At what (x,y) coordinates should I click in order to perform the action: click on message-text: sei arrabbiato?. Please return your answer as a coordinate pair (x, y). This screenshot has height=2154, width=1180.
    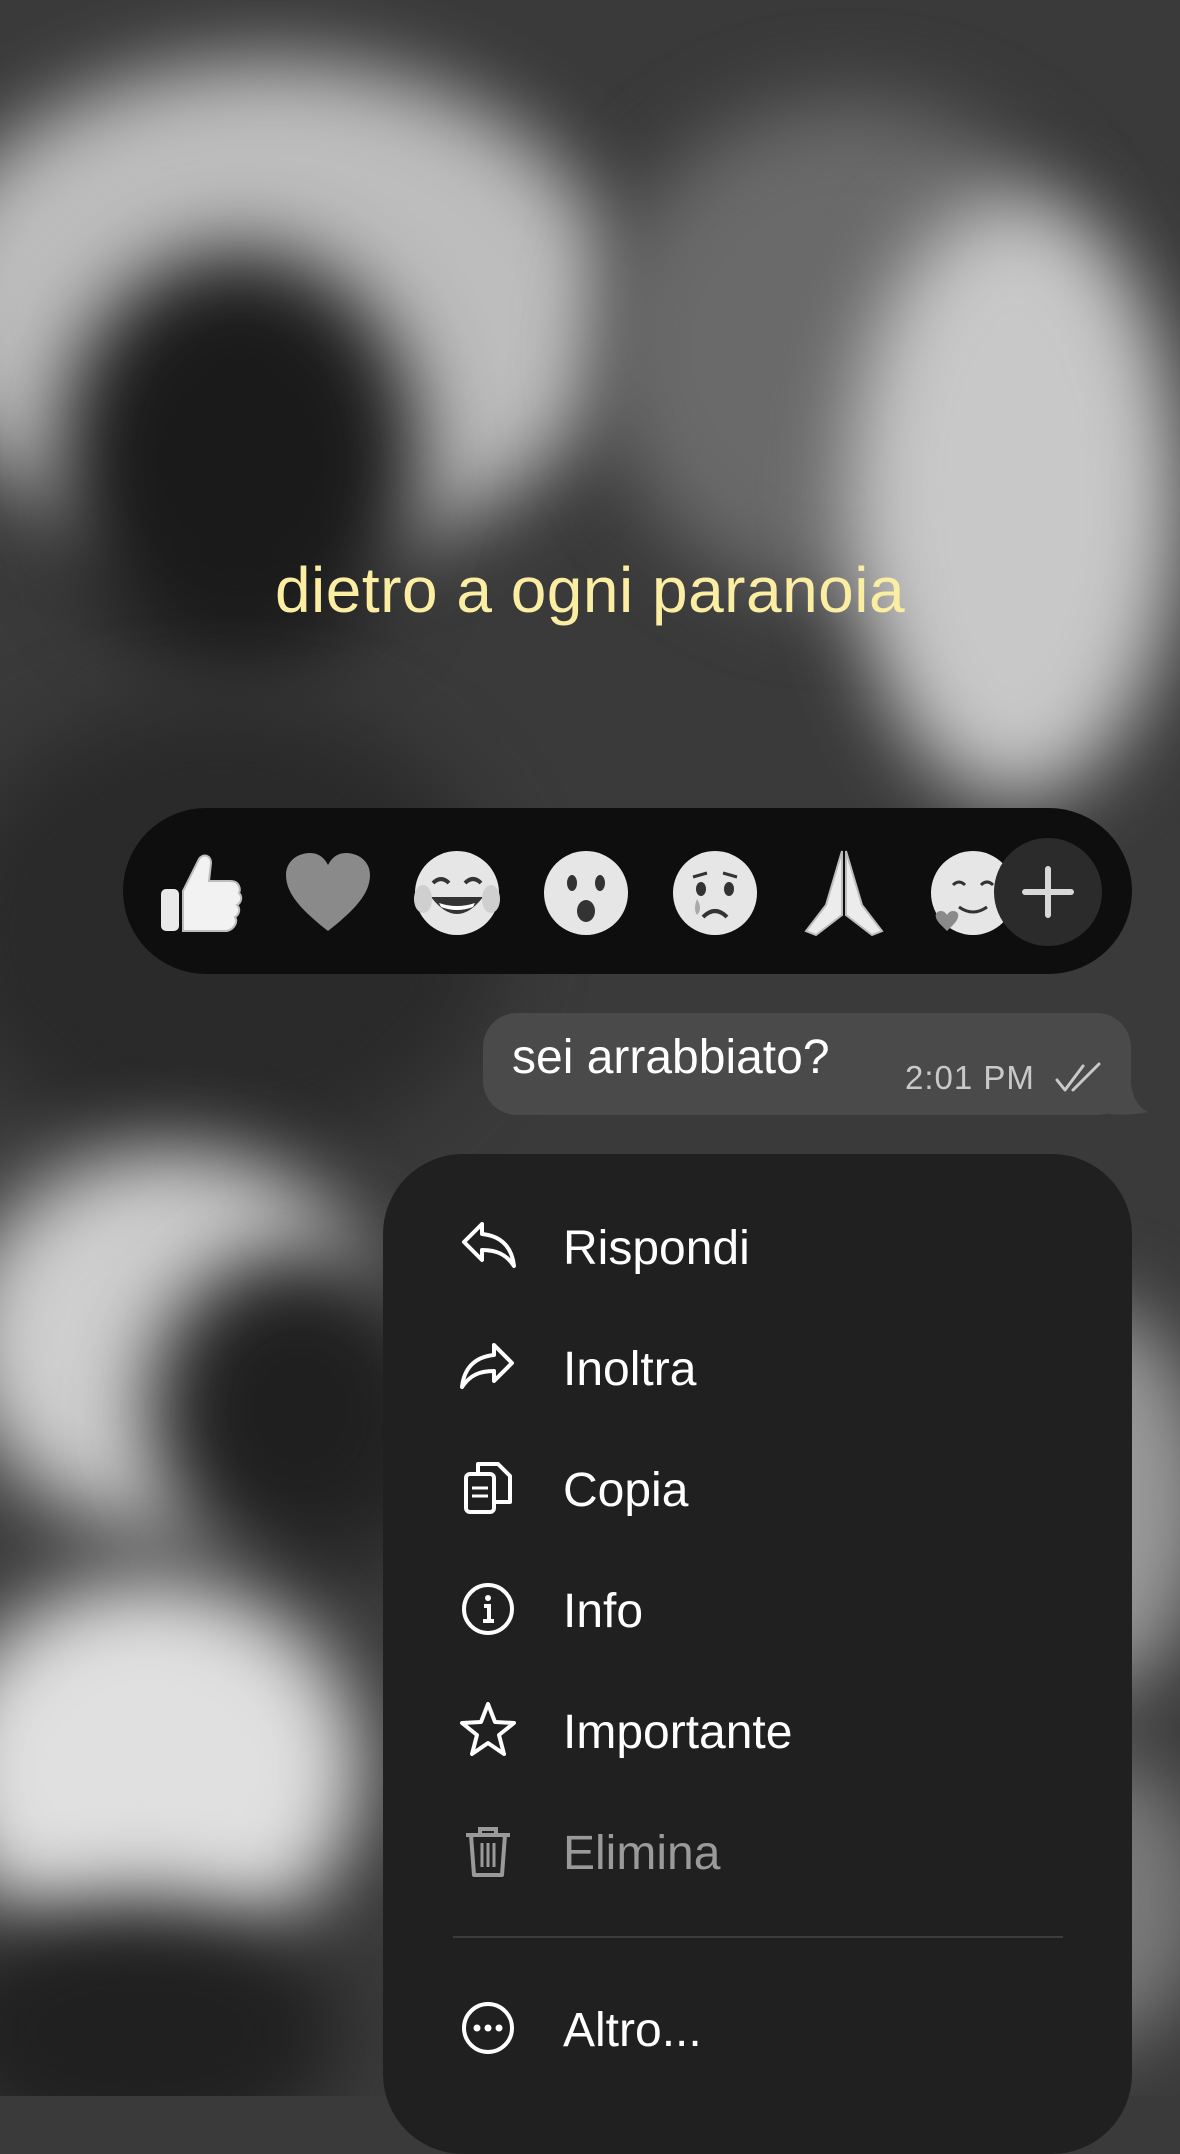
    Looking at the image, I should click on (671, 1057).